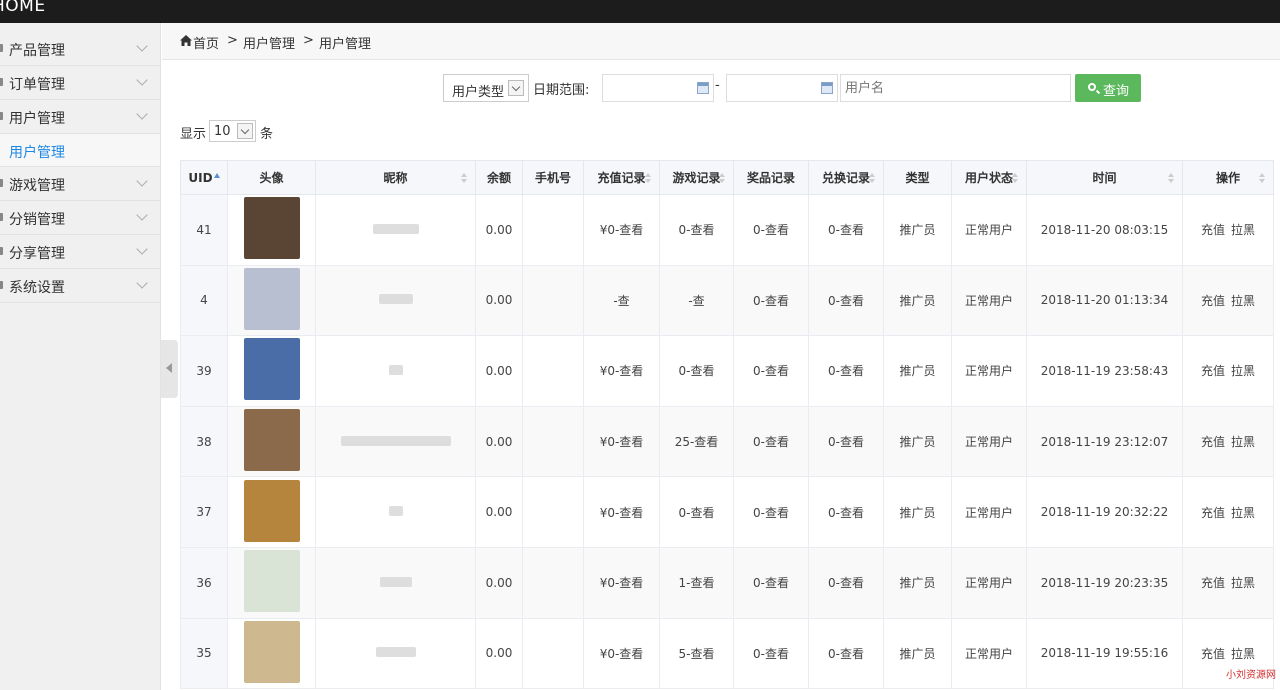  I want to click on col-header-balance: 余额, so click(499, 177).